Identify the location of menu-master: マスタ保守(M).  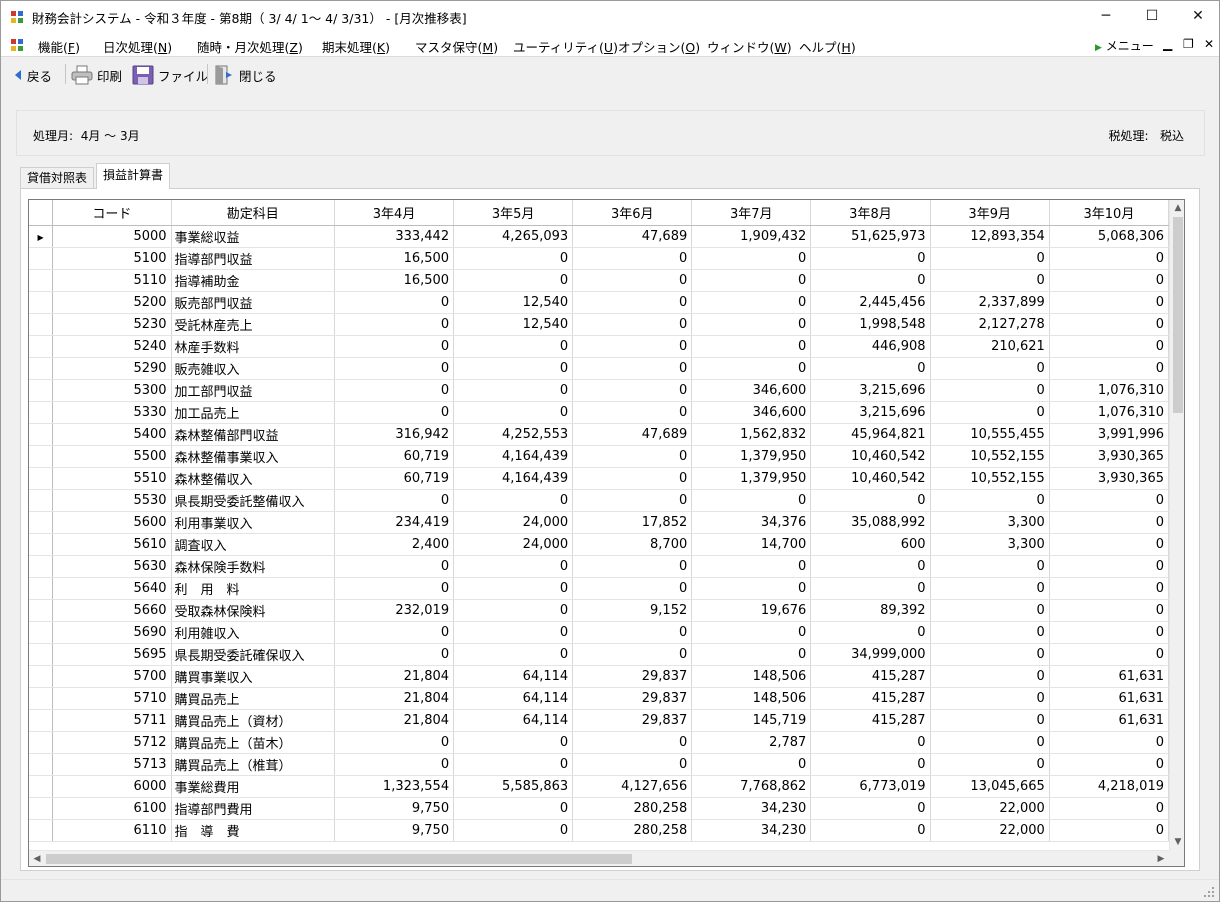
(456, 46).